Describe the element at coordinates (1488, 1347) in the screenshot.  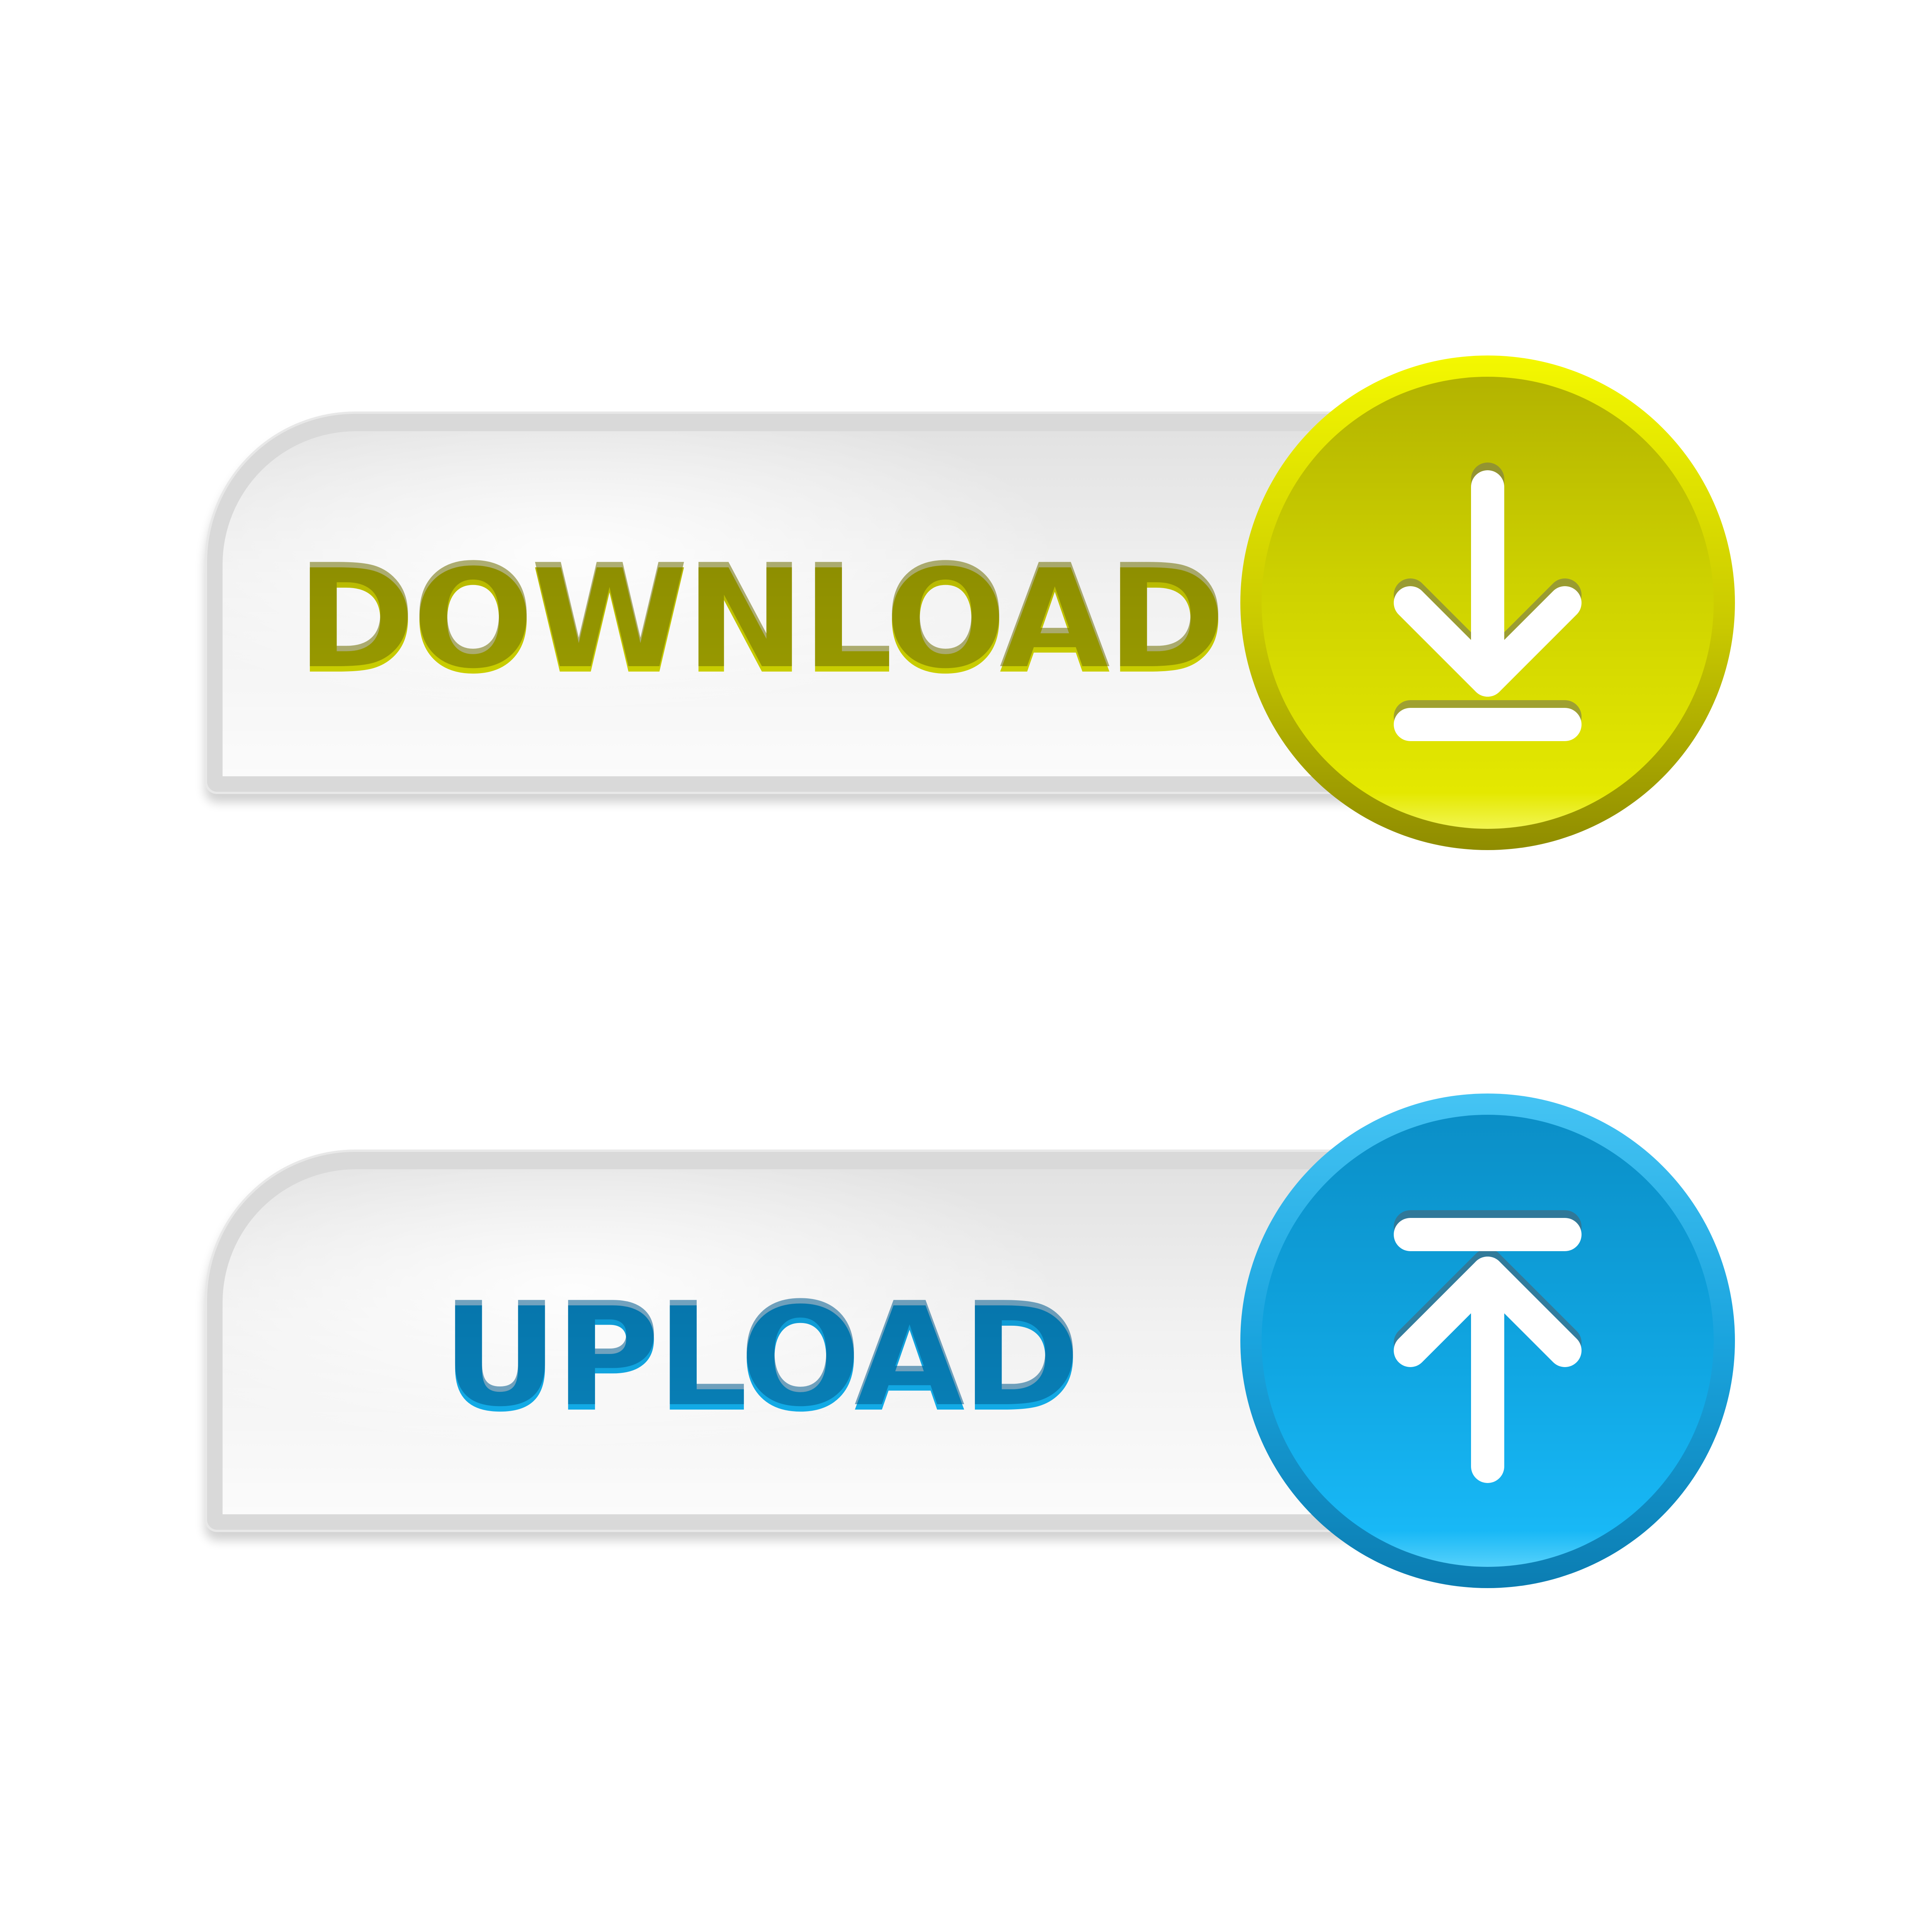
I see `upload-arrow-icon` at that location.